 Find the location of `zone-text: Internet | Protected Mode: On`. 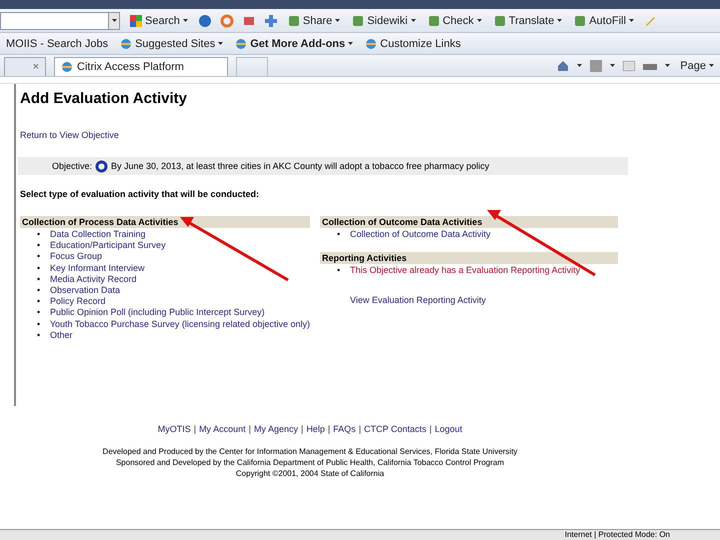

zone-text: Internet | Protected Mode: On is located at coordinates (617, 535).